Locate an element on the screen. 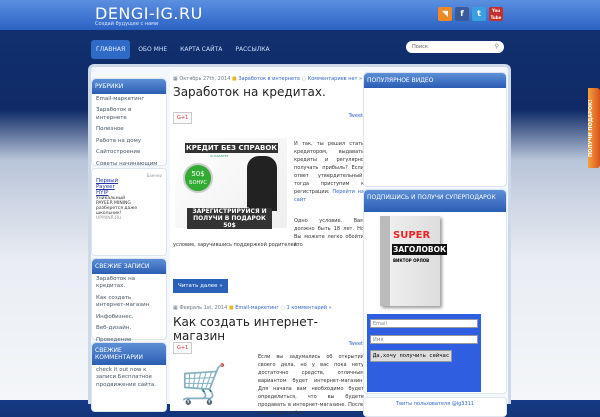 This screenshot has width=600, height=417. gift-side-tab: ПОЛУЧИ ПОДАРОК! is located at coordinates (594, 128).